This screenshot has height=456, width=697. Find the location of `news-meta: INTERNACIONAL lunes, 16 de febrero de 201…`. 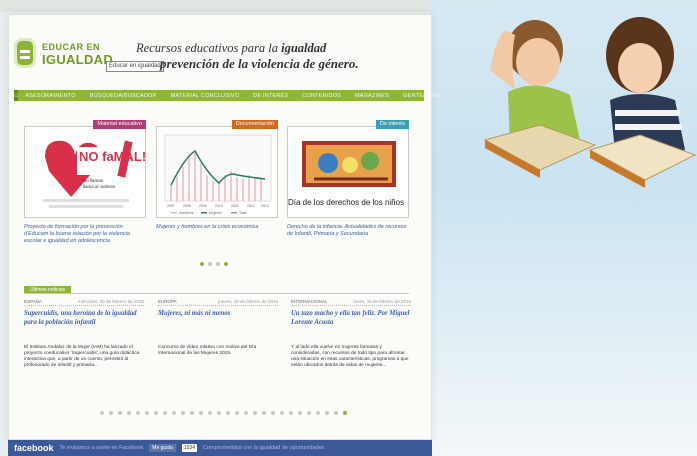

news-meta: INTERNACIONAL lunes, 16 de febrero de 201… is located at coordinates (351, 302).